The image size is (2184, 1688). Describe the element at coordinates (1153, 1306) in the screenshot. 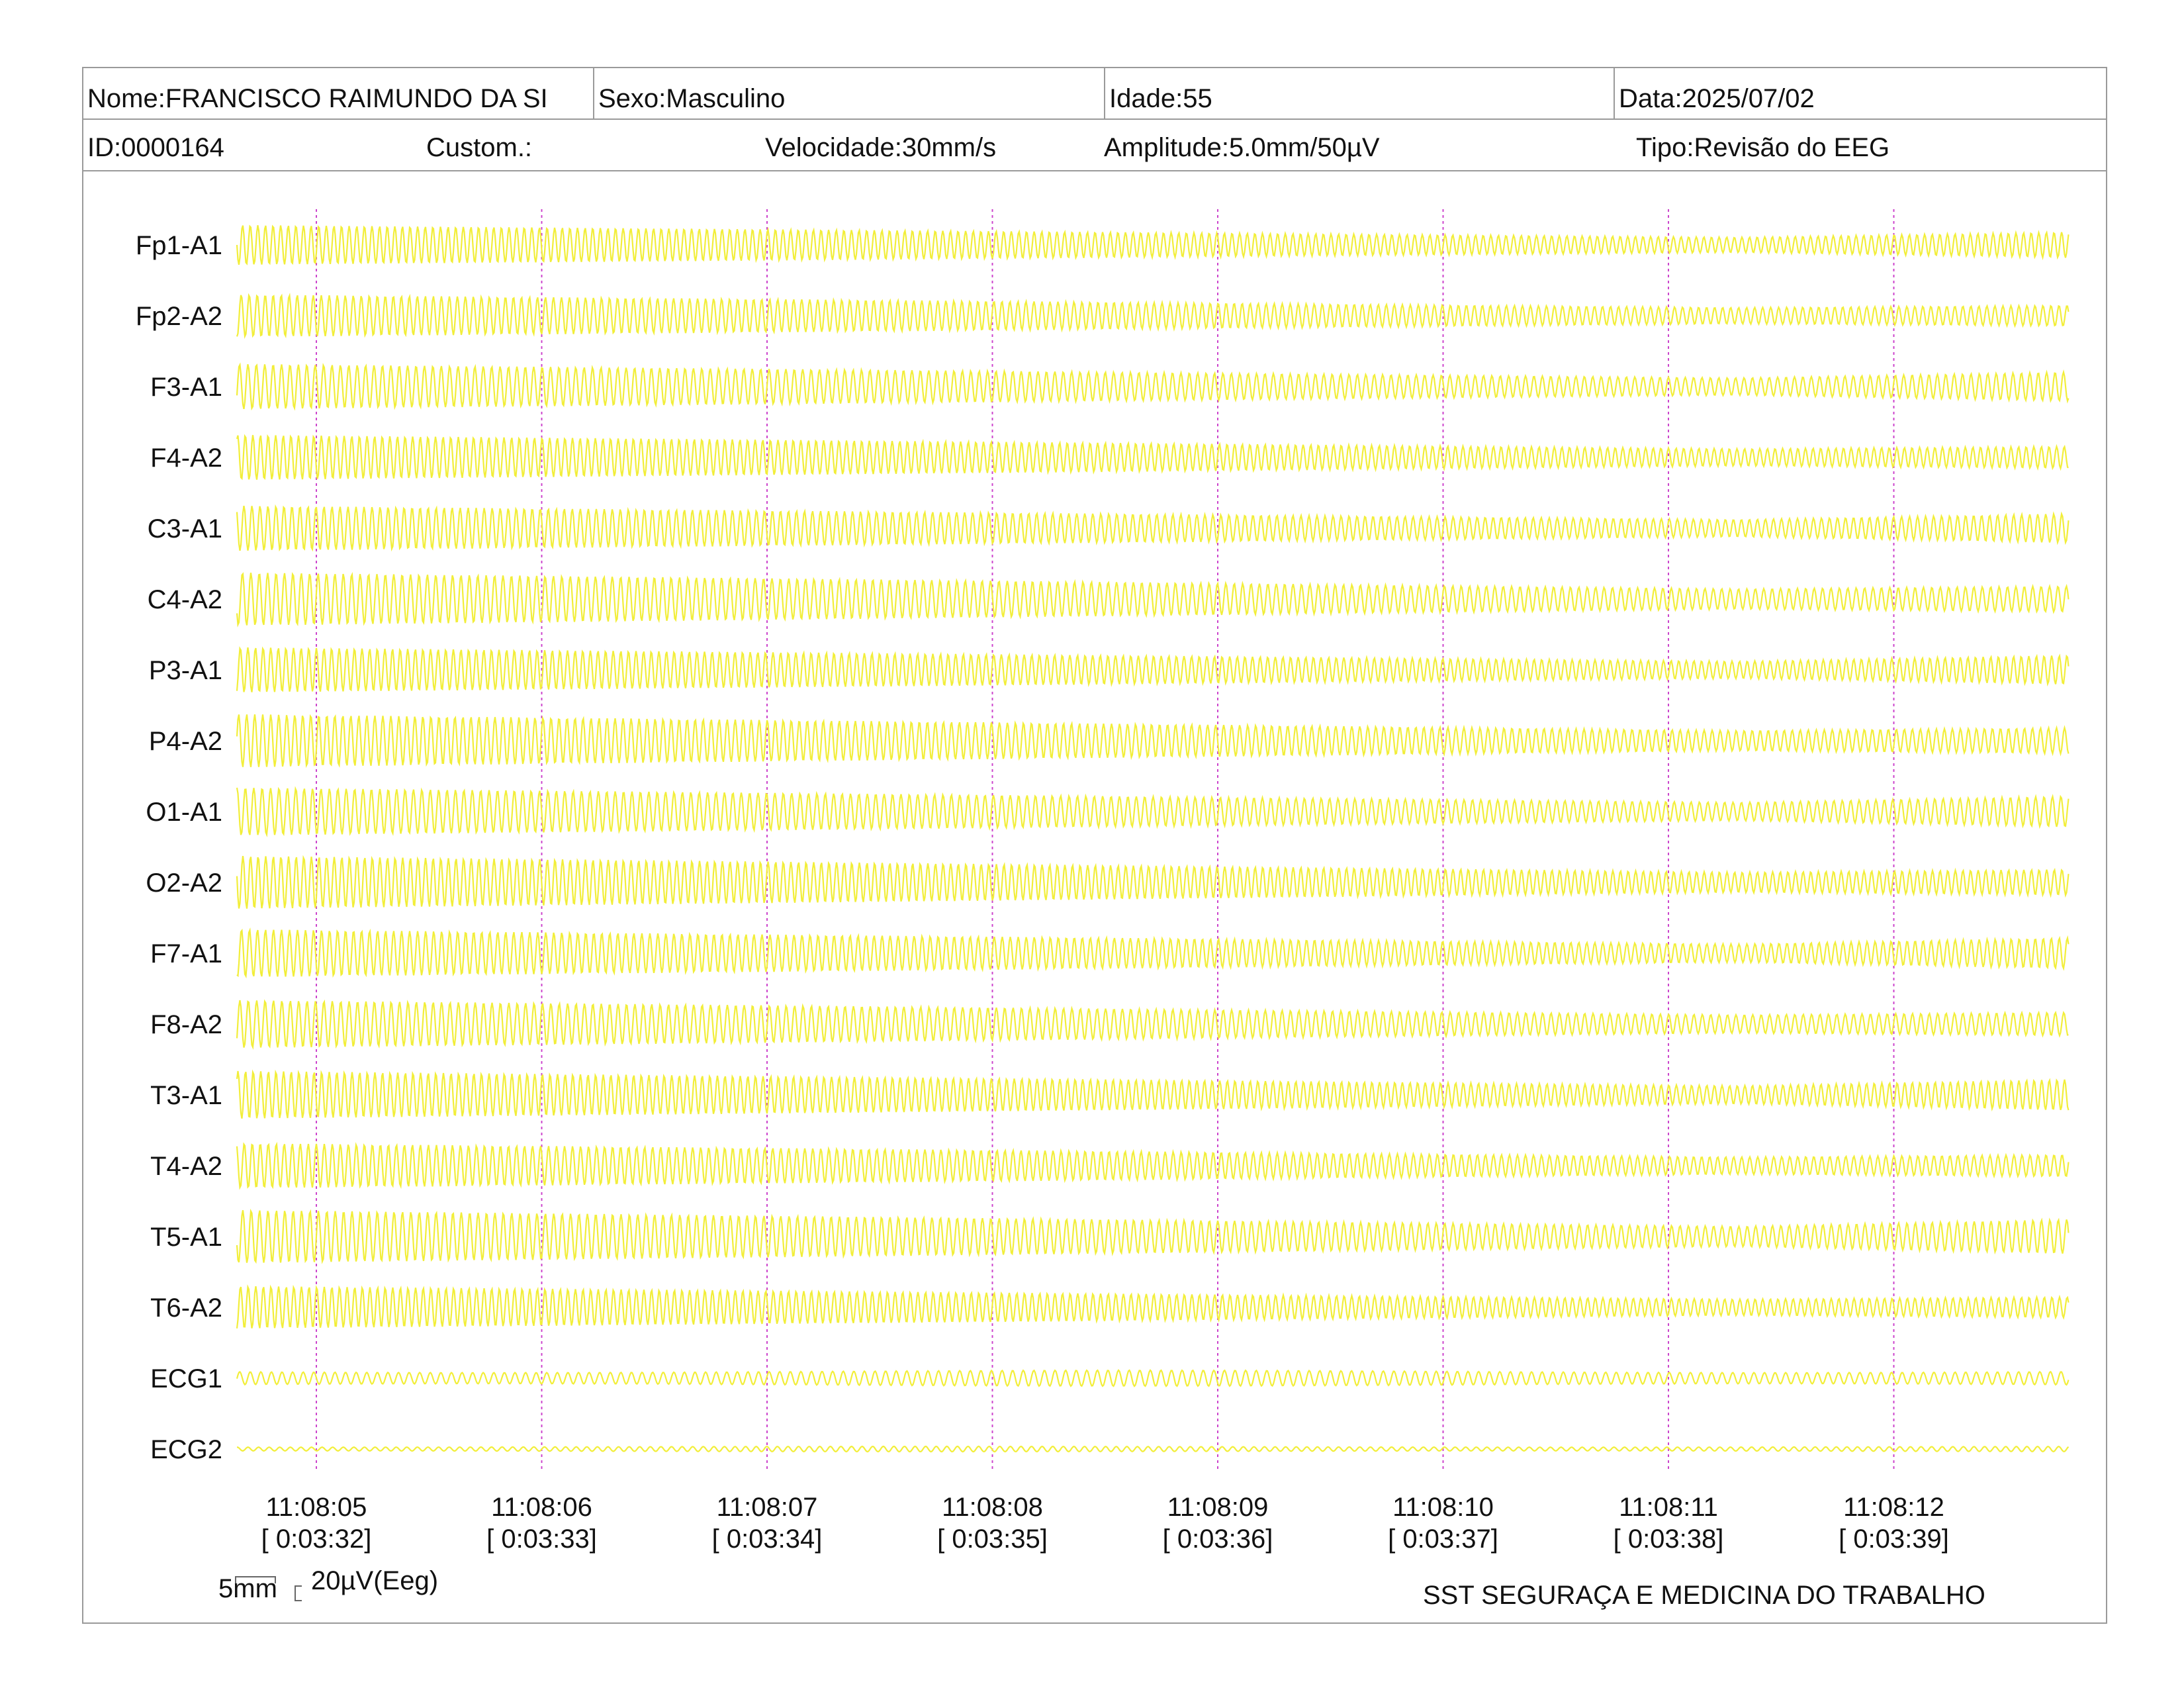

I see `eeg-trace-t6-a2` at that location.